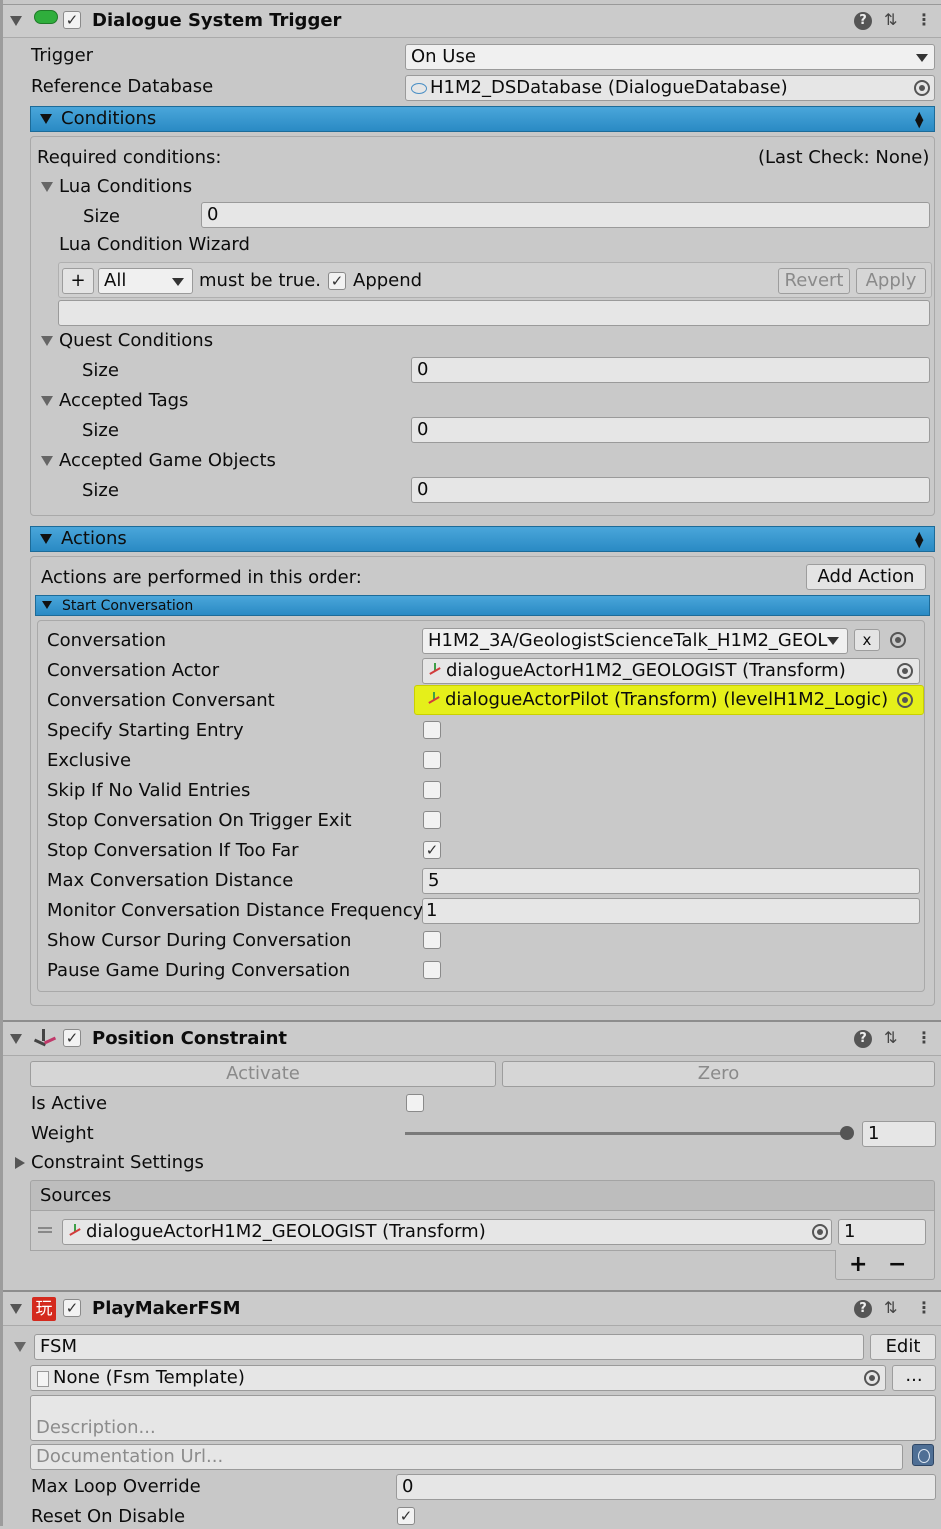 The height and width of the screenshot is (1529, 941). I want to click on stop-far-label: Stop Conversation If Too Far, so click(173, 850).